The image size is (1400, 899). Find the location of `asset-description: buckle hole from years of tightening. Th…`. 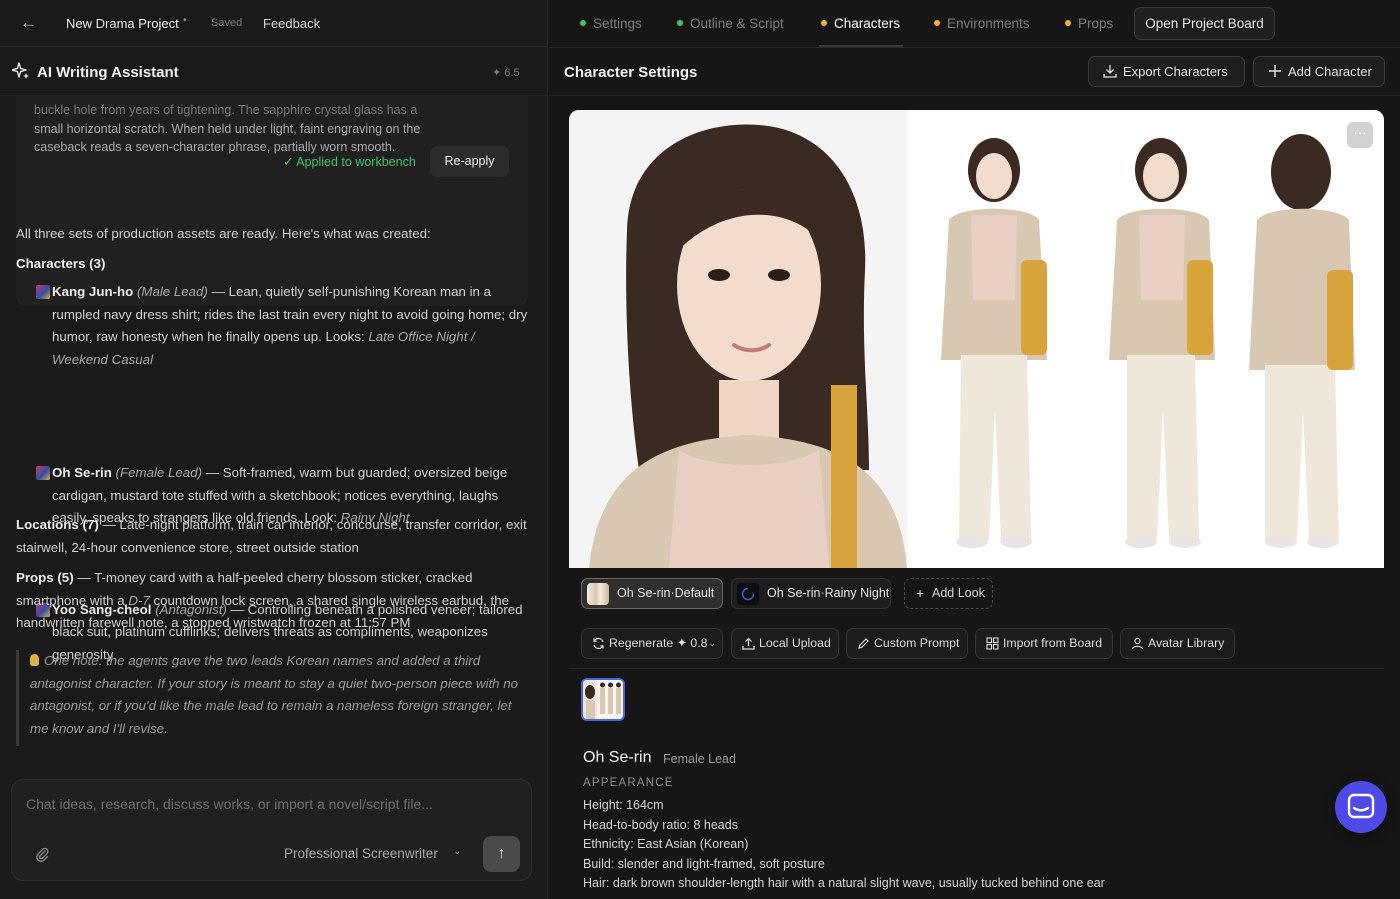

asset-description: buckle hole from years of tightening. Th… is located at coordinates (244, 129).